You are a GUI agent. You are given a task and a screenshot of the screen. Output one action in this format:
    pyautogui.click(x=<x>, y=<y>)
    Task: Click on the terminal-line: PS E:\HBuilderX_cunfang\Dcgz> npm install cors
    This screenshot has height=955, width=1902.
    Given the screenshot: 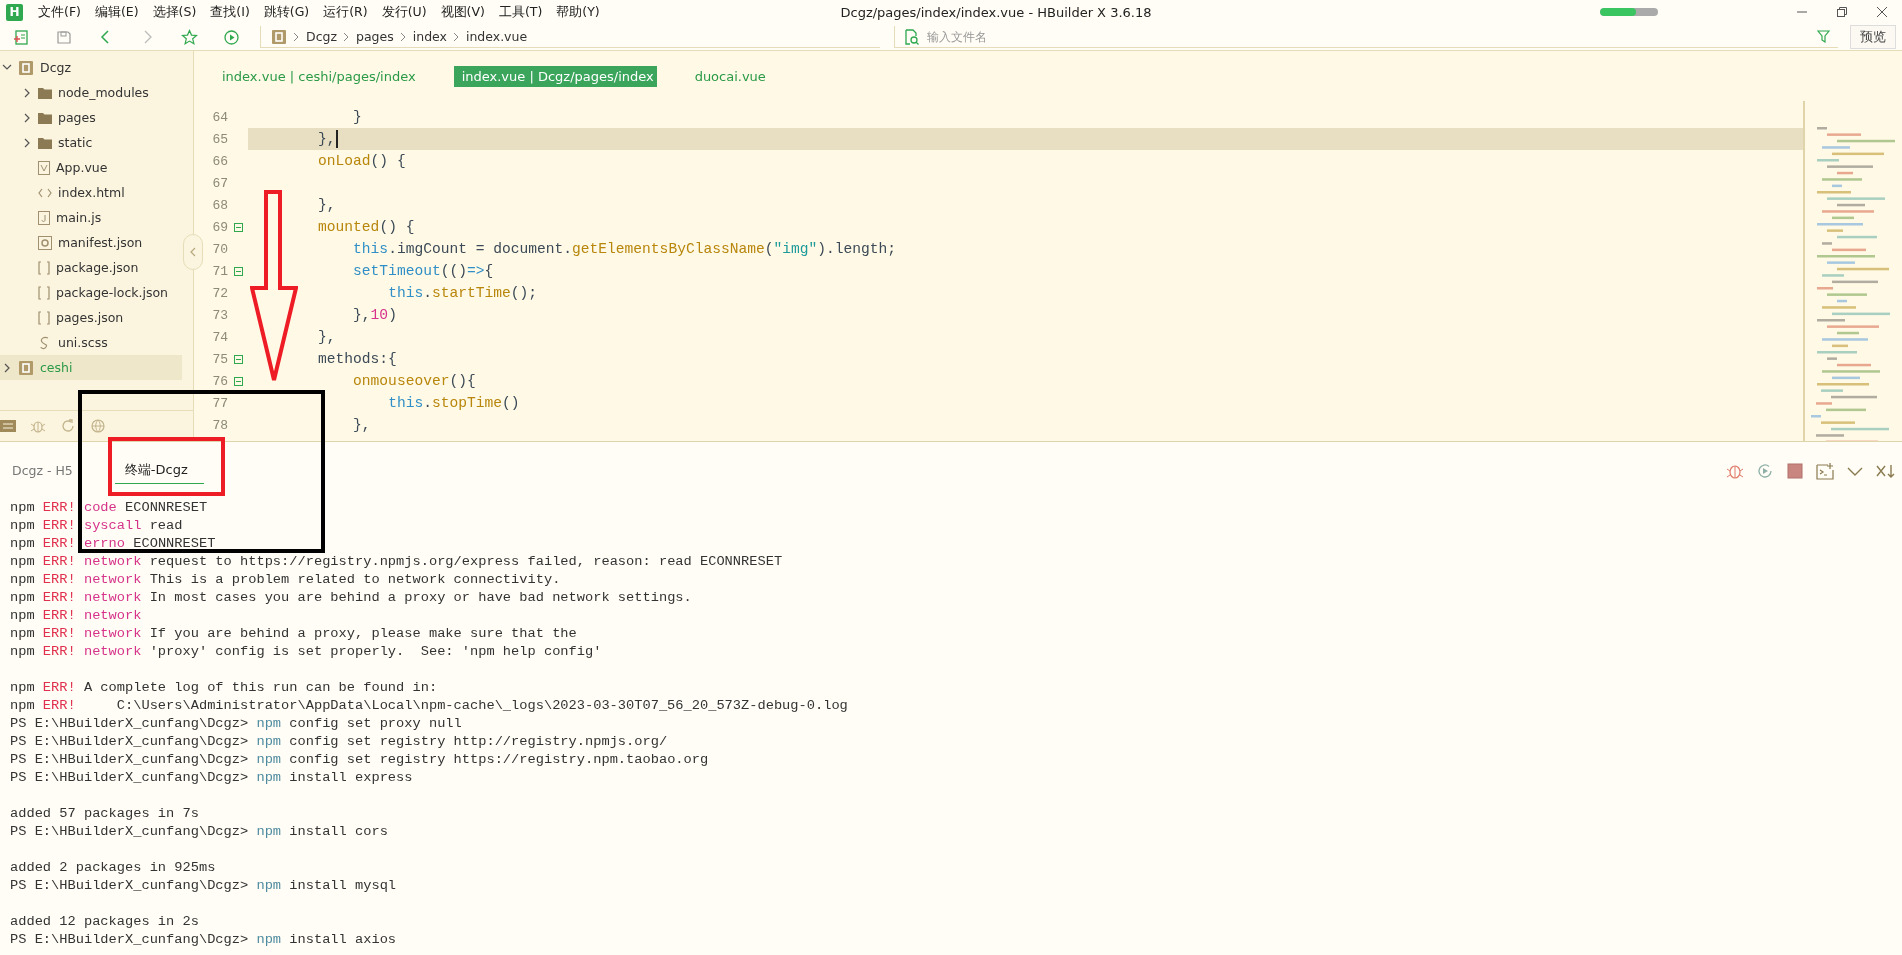 What is the action you would take?
    pyautogui.click(x=199, y=831)
    